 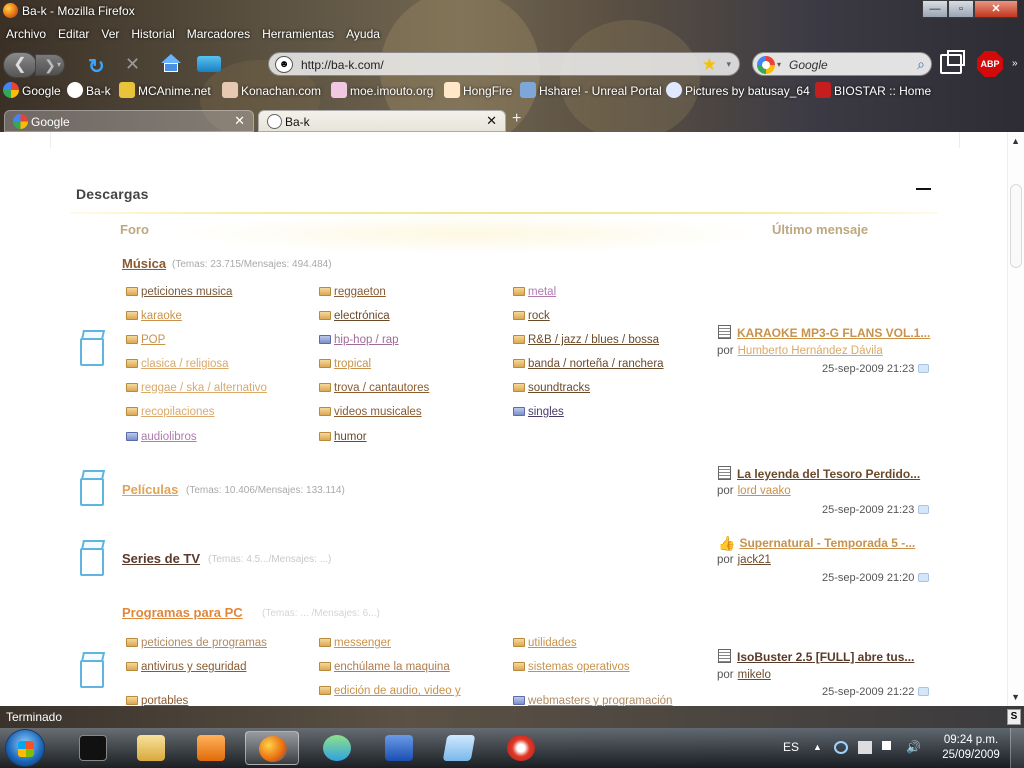 What do you see at coordinates (165, 90) in the screenshot?
I see `bookmark-item: MCAnime.net` at bounding box center [165, 90].